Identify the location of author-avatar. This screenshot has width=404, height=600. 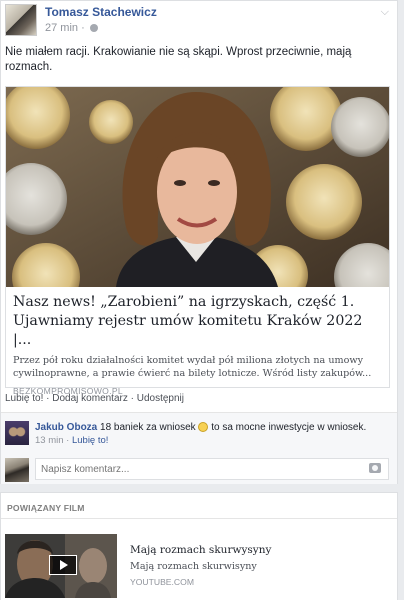
(21, 20).